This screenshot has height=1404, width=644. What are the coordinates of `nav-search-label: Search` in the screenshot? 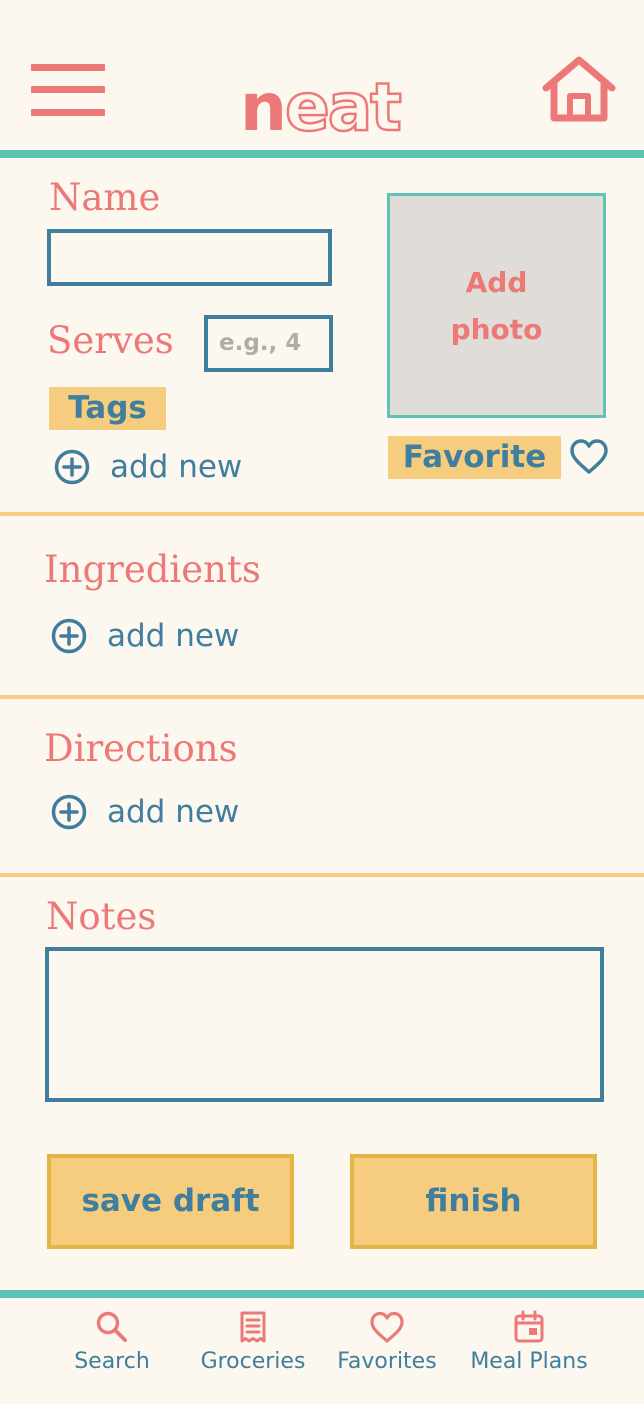 It's located at (112, 1361).